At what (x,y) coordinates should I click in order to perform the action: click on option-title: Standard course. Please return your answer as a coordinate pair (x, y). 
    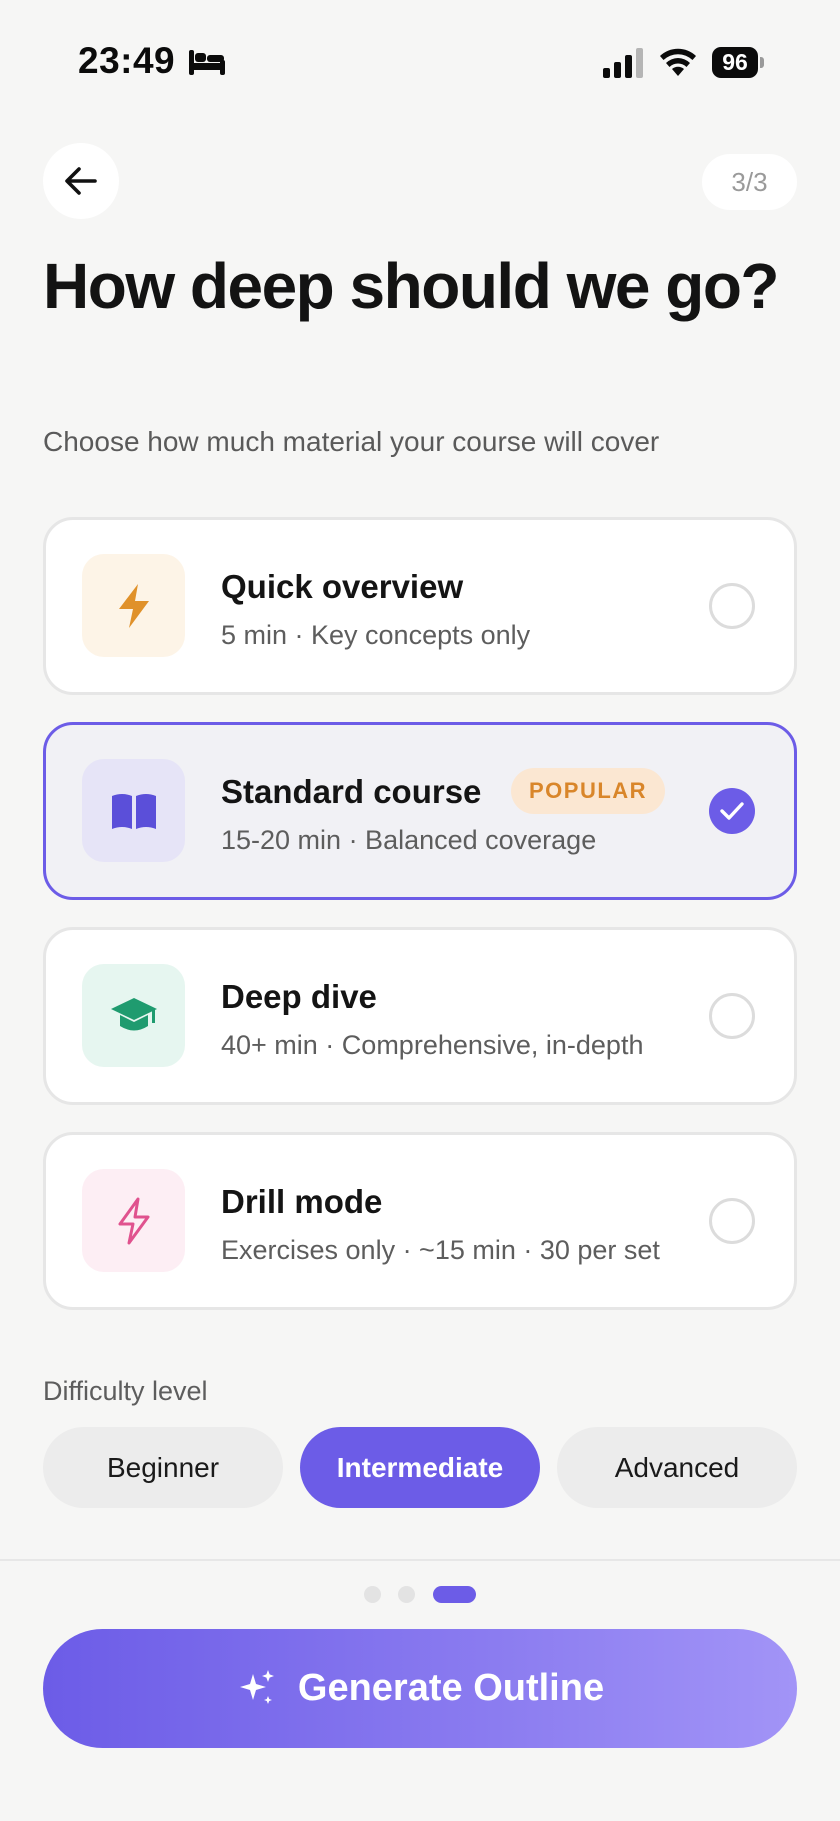
    Looking at the image, I should click on (351, 791).